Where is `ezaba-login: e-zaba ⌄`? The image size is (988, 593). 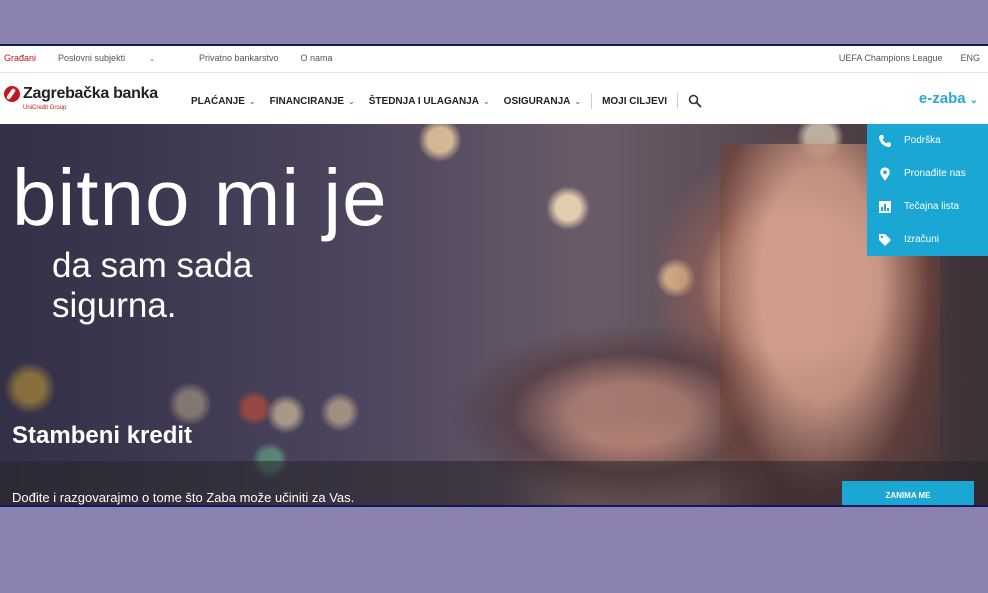
ezaba-login: e-zaba ⌄ is located at coordinates (948, 98).